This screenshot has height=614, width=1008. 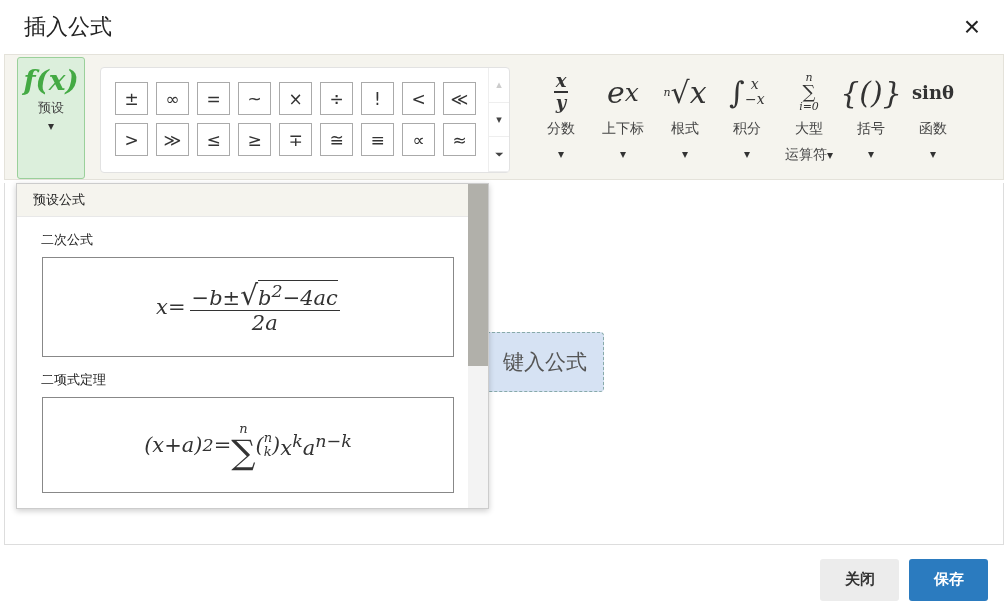 I want to click on close-button: ×, so click(x=971, y=27).